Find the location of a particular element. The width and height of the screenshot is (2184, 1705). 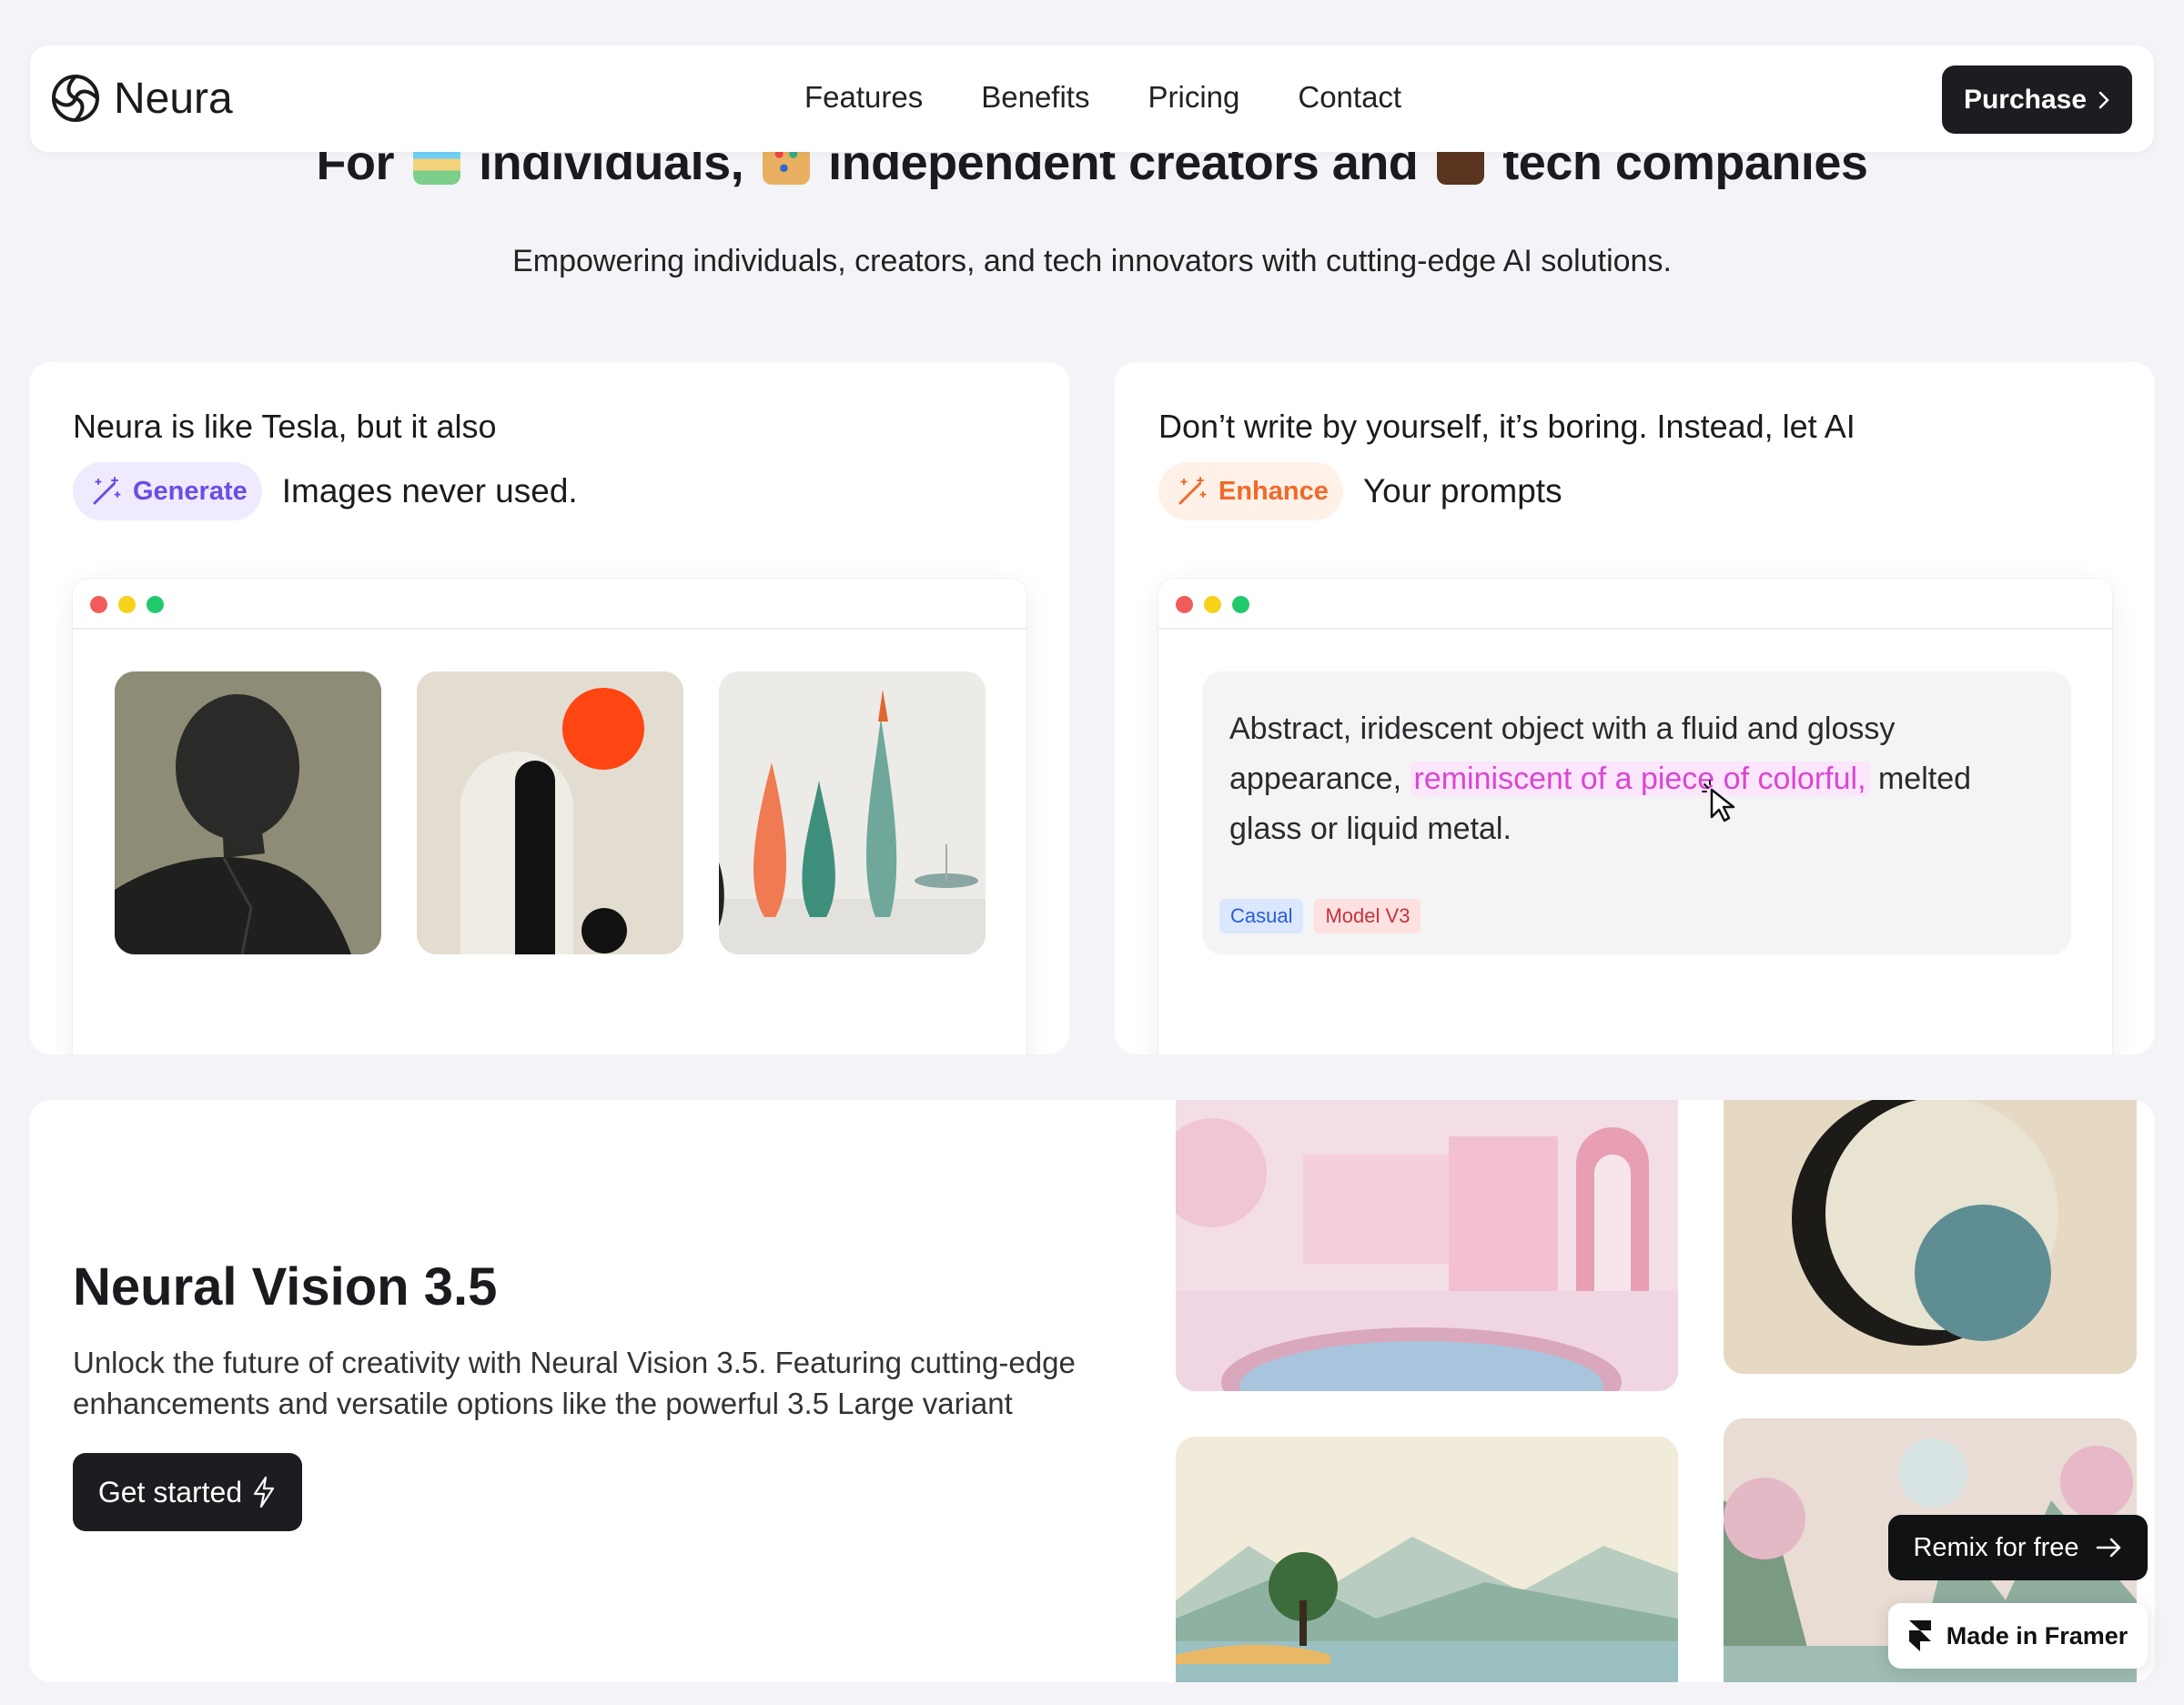

made-in-framer-badge: Made in Framer is located at coordinates (2018, 1636).